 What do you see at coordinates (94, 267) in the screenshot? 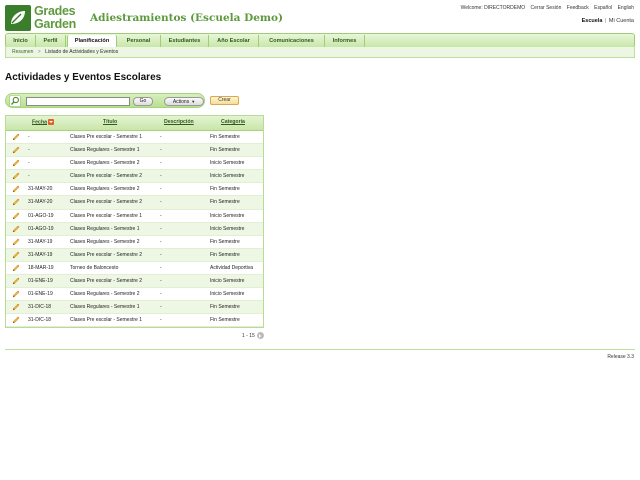
I see `cell-titulo: Torneo de Baloncesto` at bounding box center [94, 267].